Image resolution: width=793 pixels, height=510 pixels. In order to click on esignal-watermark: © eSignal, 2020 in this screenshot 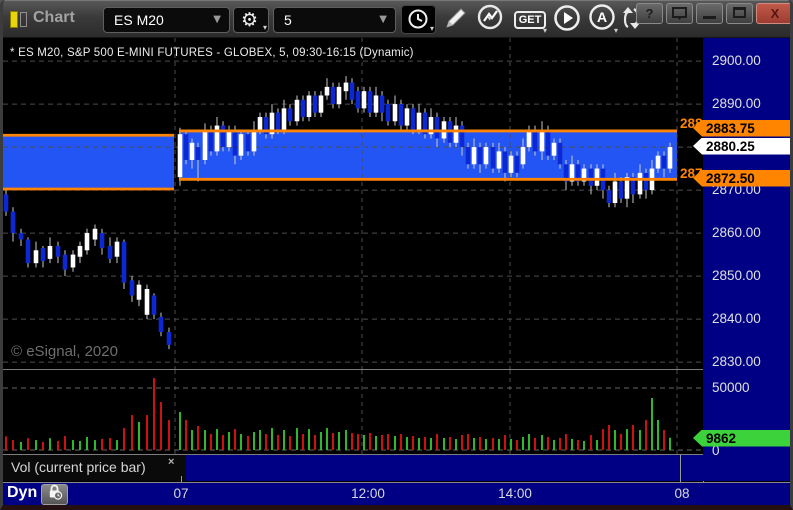, I will do `click(64, 351)`.